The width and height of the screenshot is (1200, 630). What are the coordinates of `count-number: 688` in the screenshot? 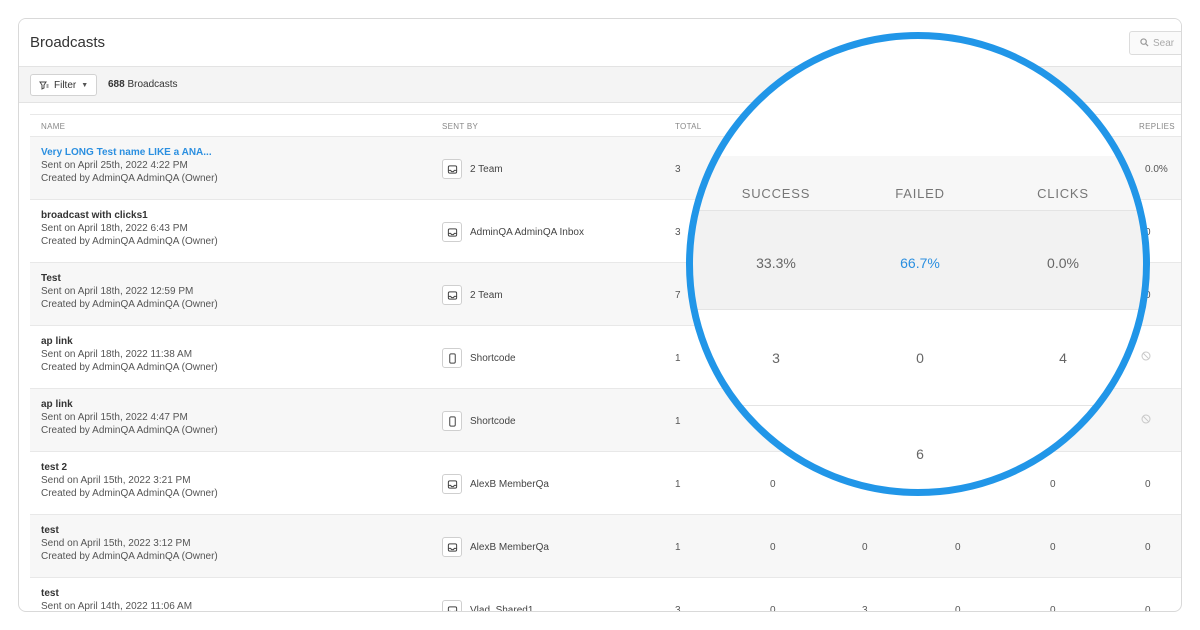 It's located at (116, 84).